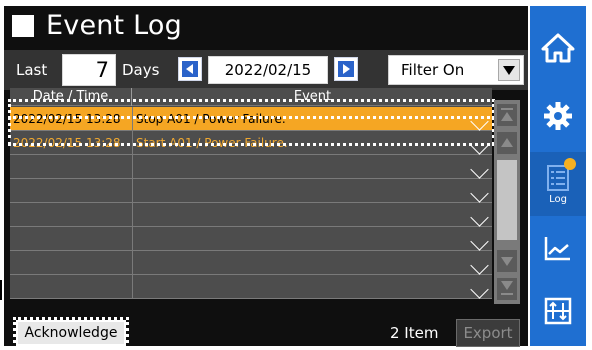  Describe the element at coordinates (507, 294) in the screenshot. I see `scroll-bottom-bar-icon` at that location.